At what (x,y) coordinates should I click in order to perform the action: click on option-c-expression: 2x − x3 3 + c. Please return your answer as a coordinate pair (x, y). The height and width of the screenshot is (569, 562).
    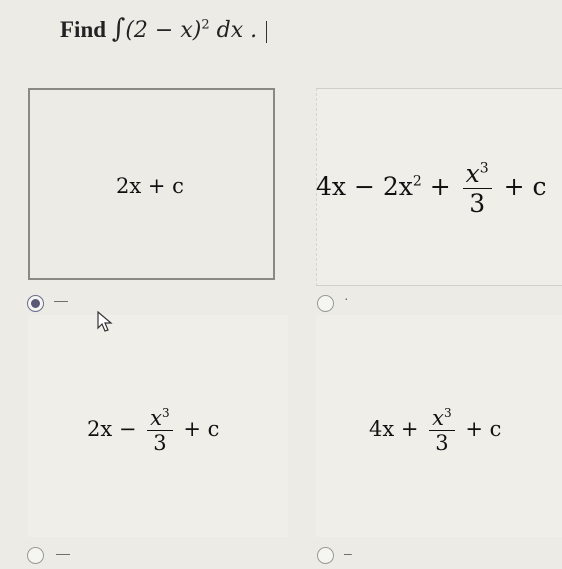
    Looking at the image, I should click on (153, 430).